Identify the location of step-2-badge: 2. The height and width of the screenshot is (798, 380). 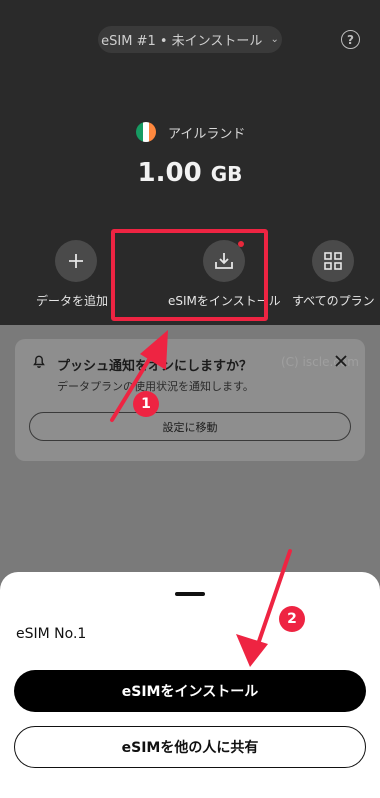
(292, 619).